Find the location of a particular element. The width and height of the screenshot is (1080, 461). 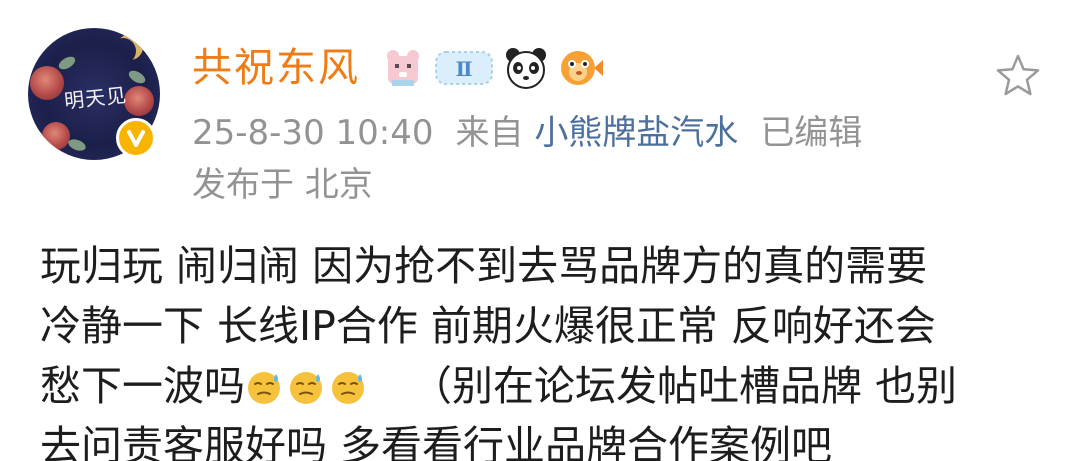

source-link: 小熊牌盐汽水 is located at coordinates (636, 133).